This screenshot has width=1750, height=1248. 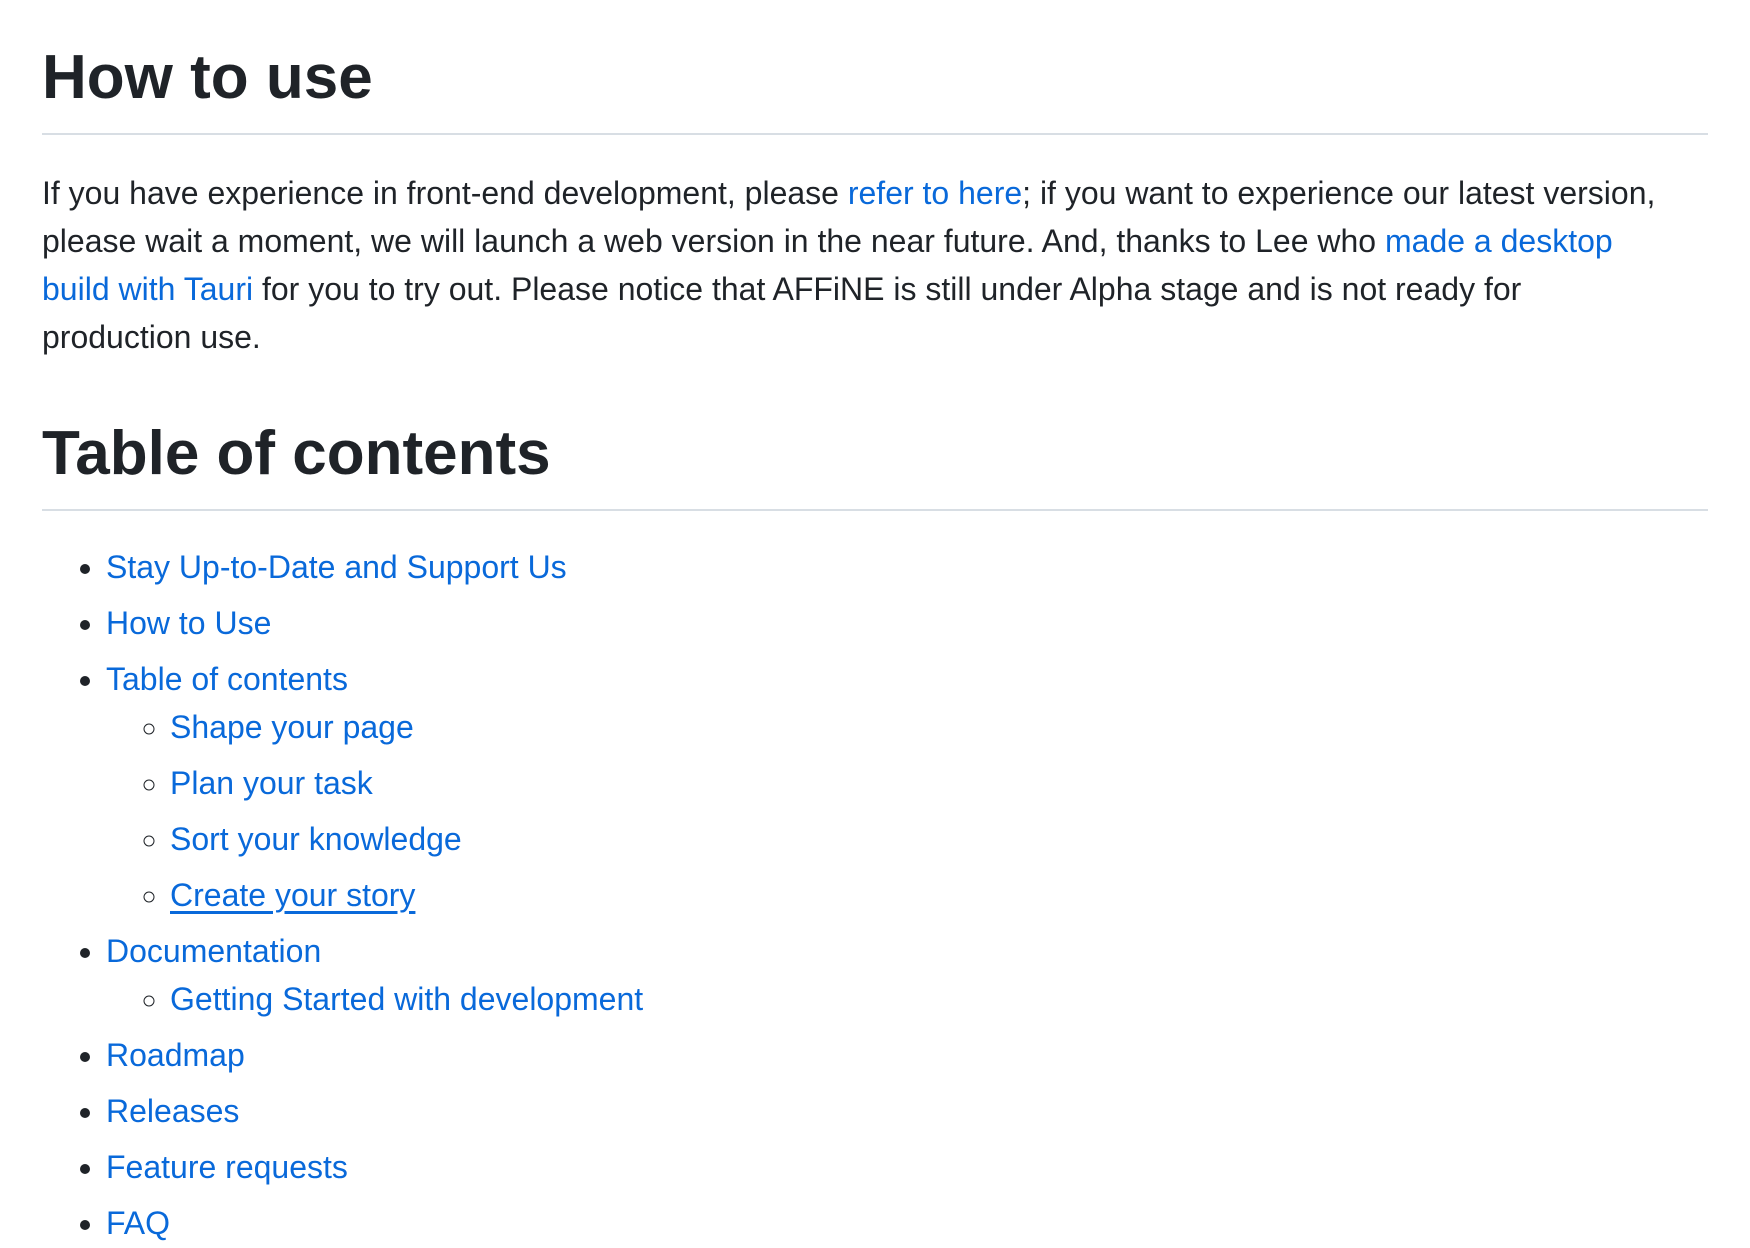 What do you see at coordinates (939, 999) in the screenshot?
I see `toc-subitem: Getting Started with development` at bounding box center [939, 999].